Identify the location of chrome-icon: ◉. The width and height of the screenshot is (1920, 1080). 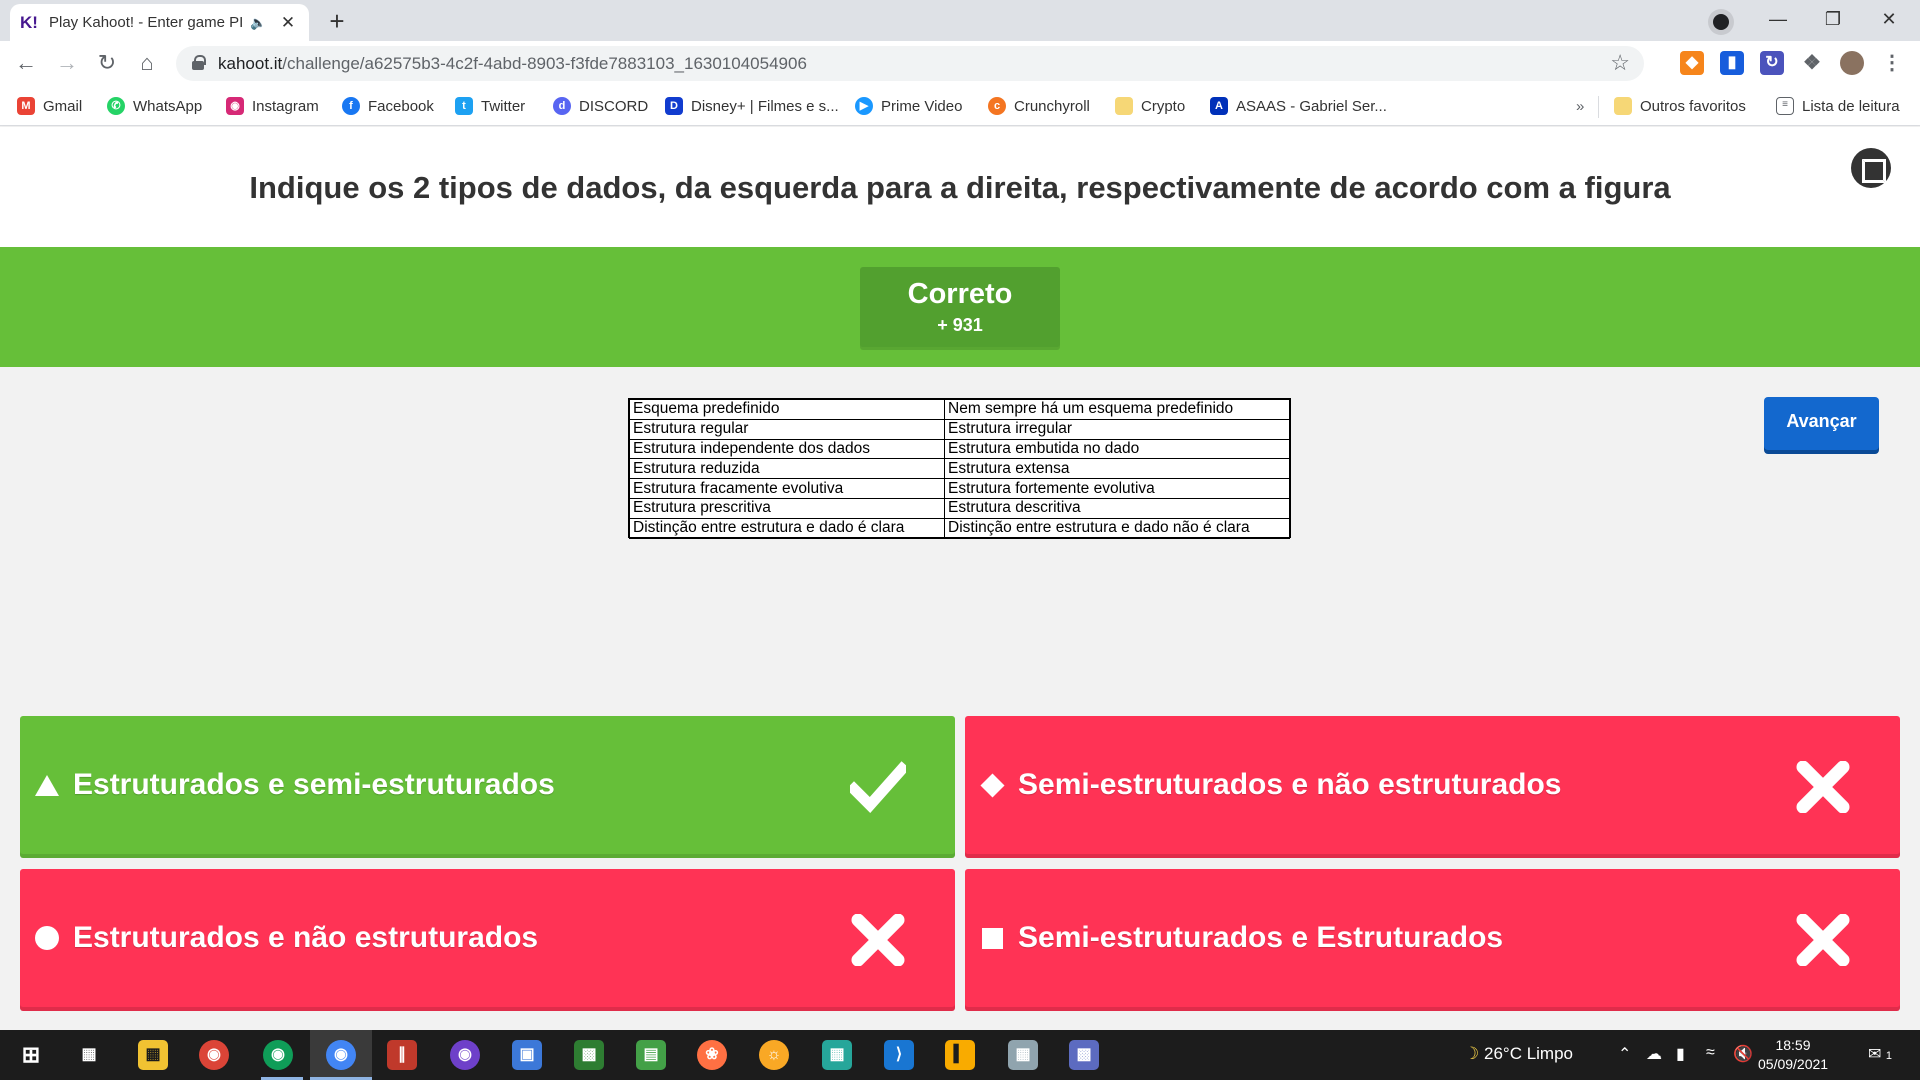
(214, 1055).